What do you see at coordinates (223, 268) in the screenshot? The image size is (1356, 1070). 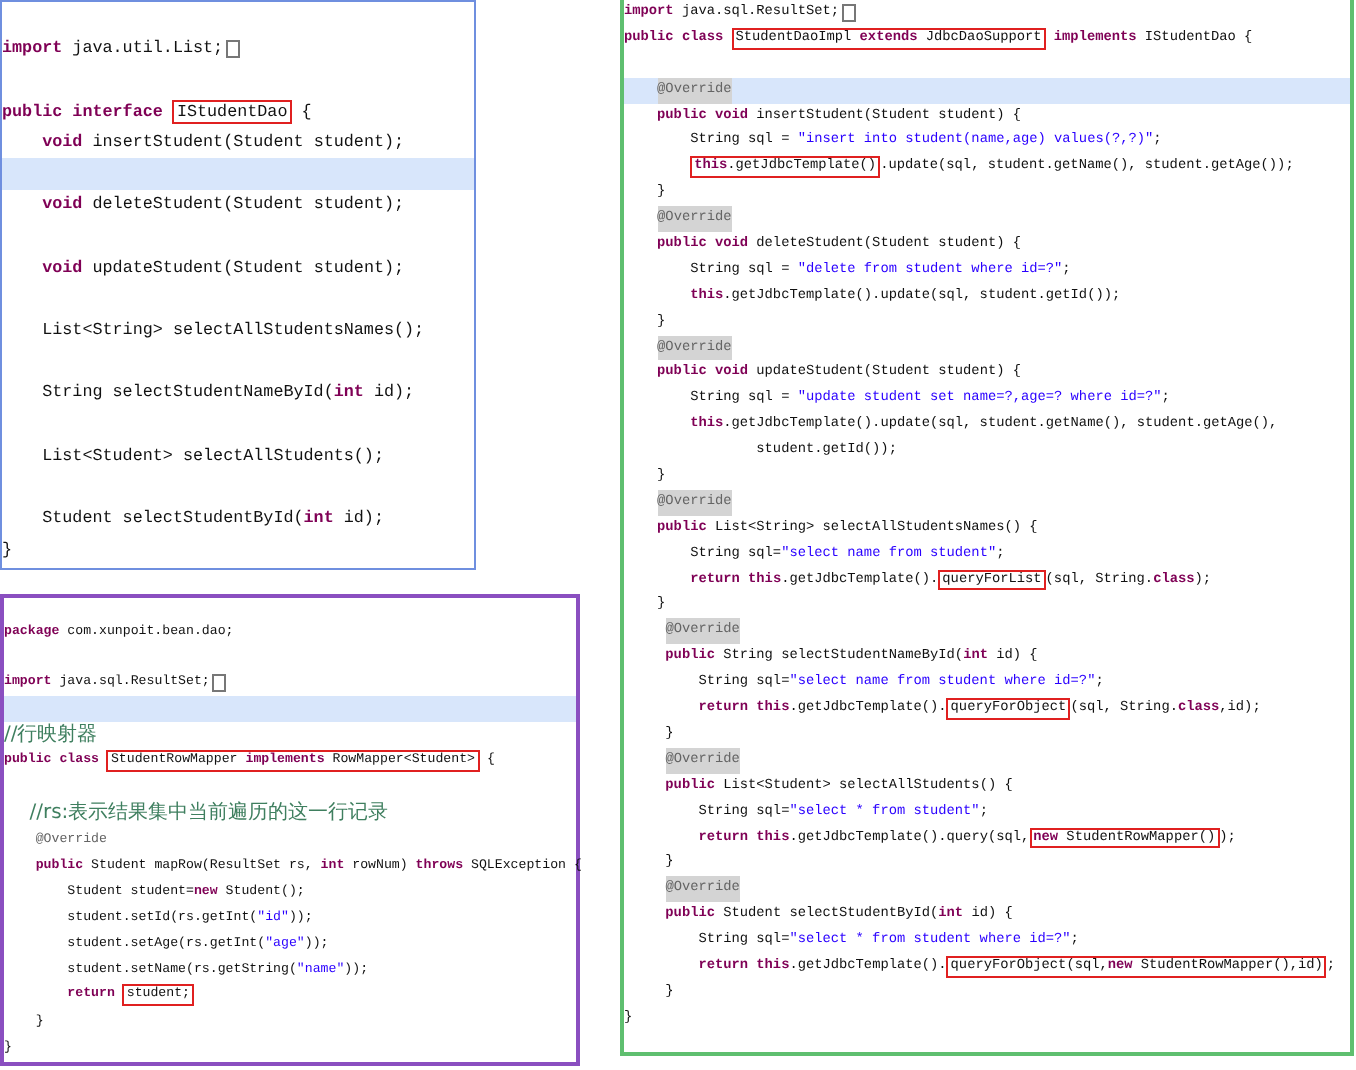 I see `code-line: void updateStudent(Student student);` at bounding box center [223, 268].